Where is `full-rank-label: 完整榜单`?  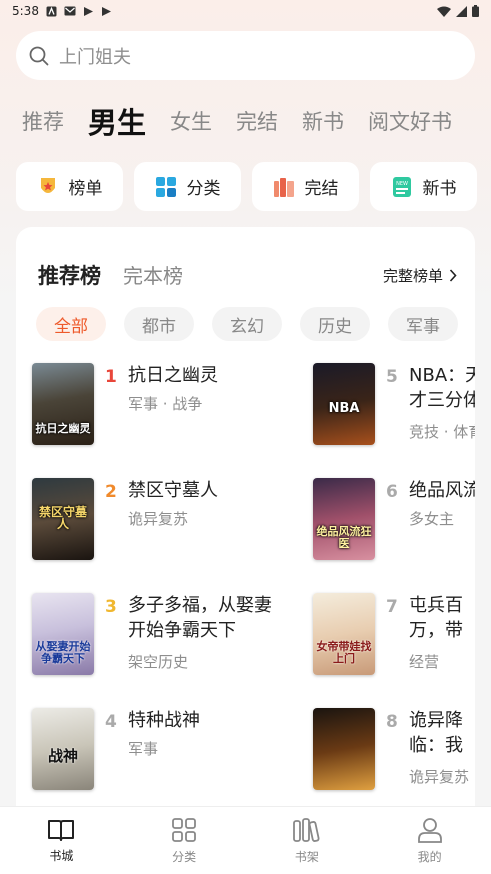
full-rank-label: 完整榜单 is located at coordinates (412, 276).